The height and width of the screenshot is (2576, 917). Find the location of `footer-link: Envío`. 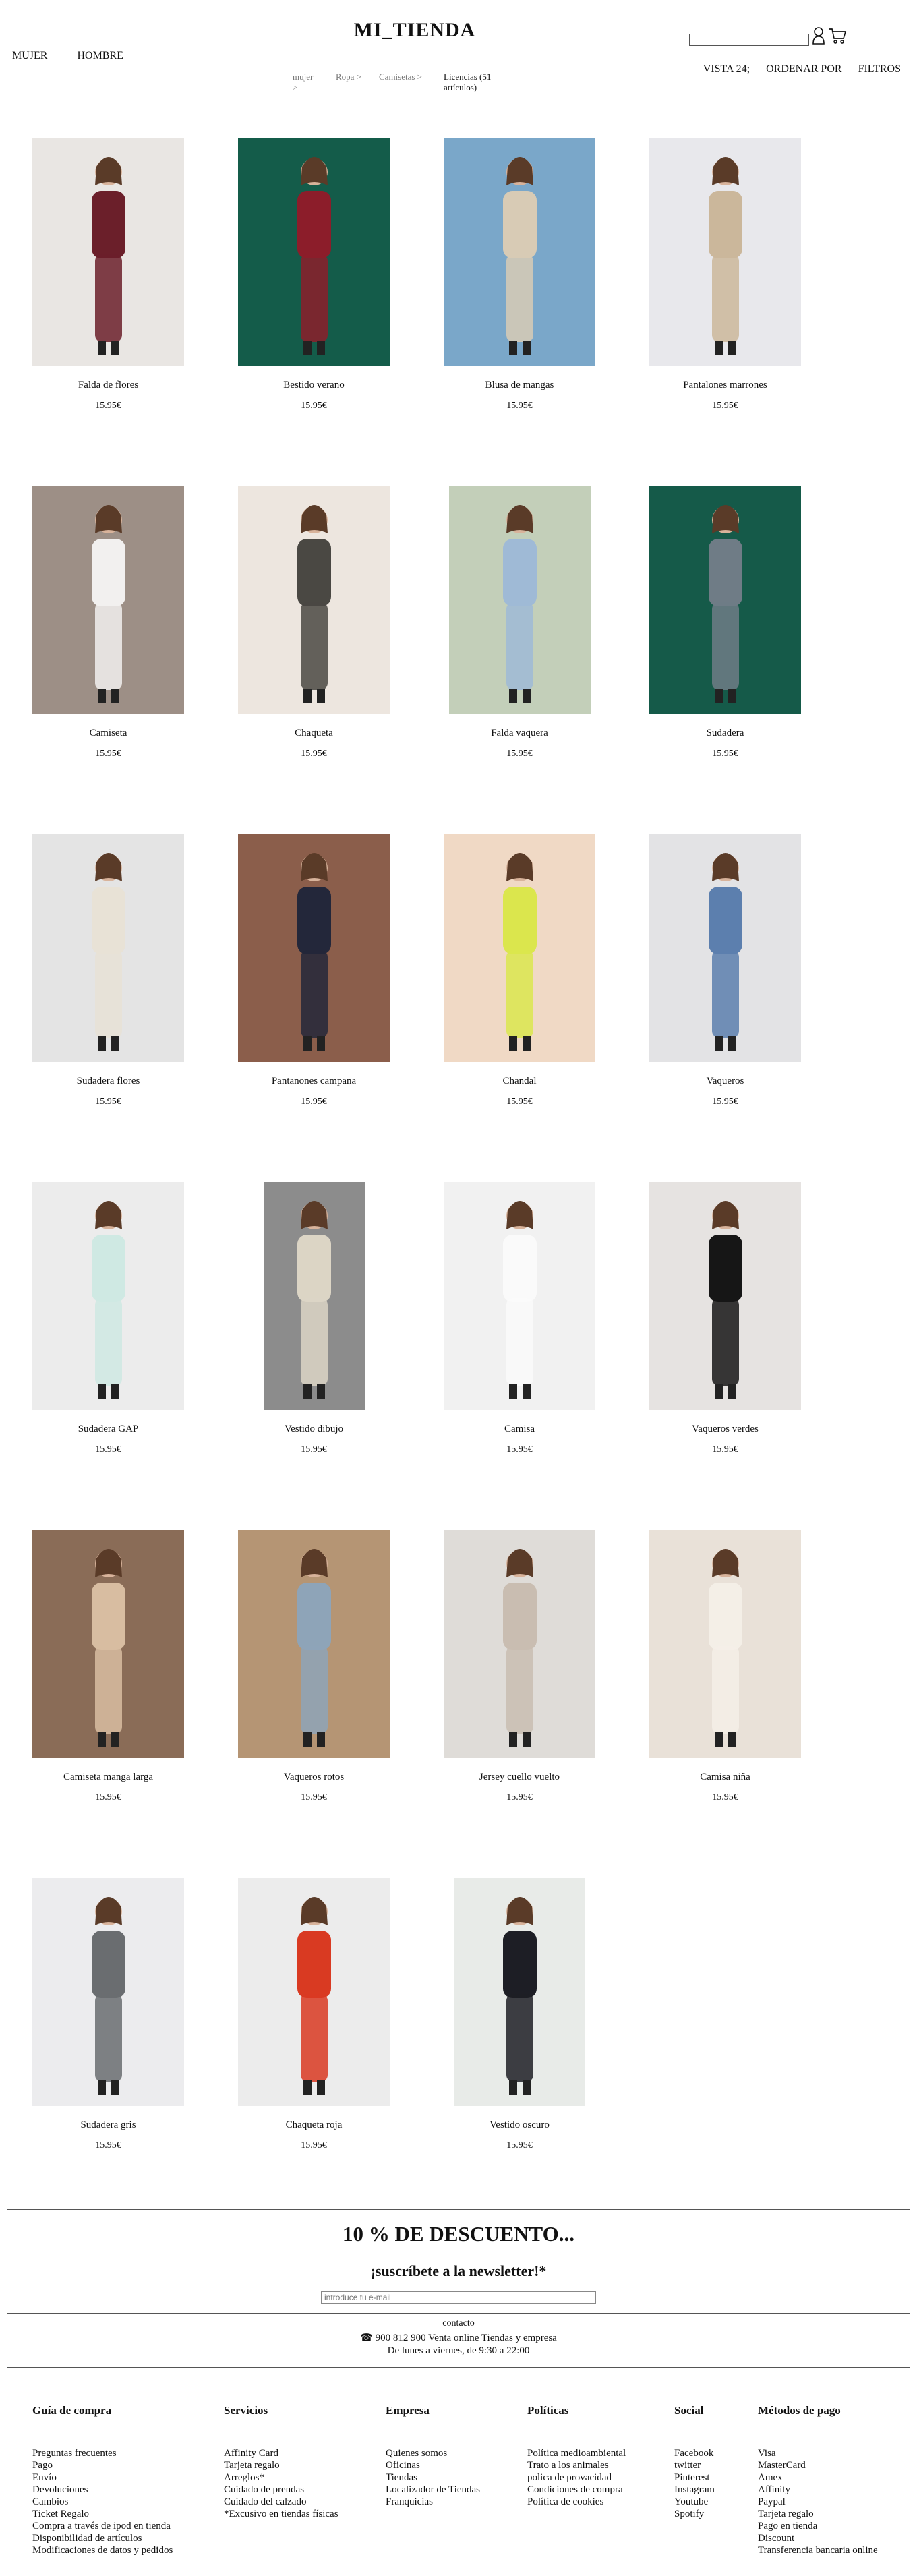

footer-link: Envío is located at coordinates (103, 2477).